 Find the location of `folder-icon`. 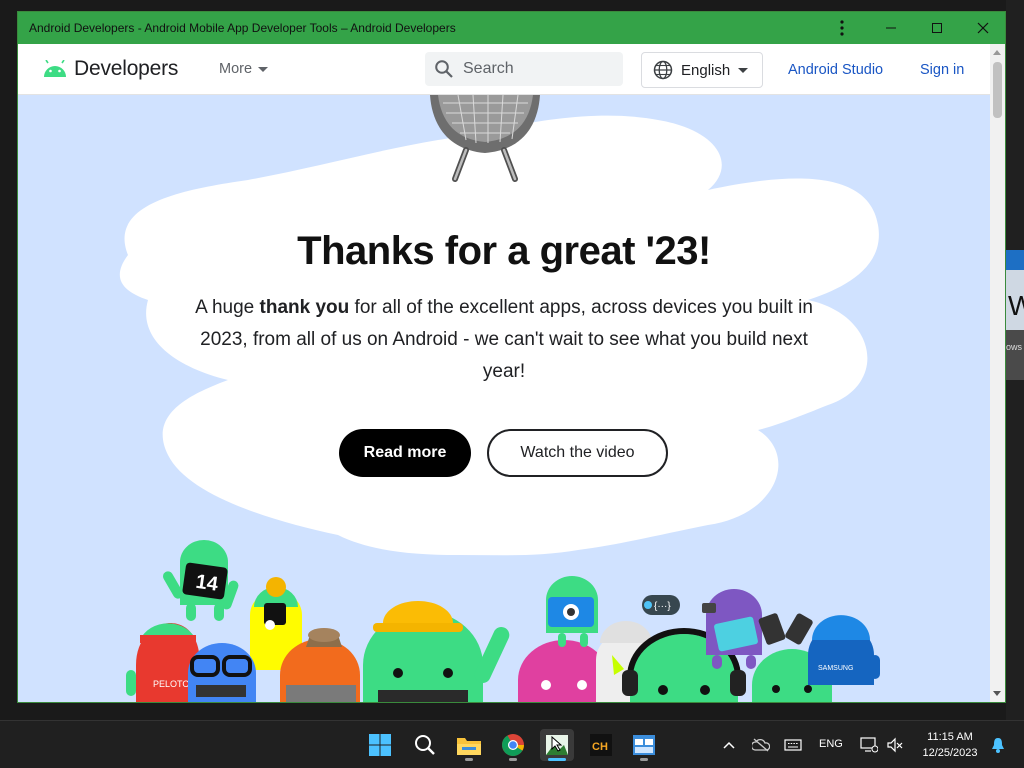

folder-icon is located at coordinates (469, 746).